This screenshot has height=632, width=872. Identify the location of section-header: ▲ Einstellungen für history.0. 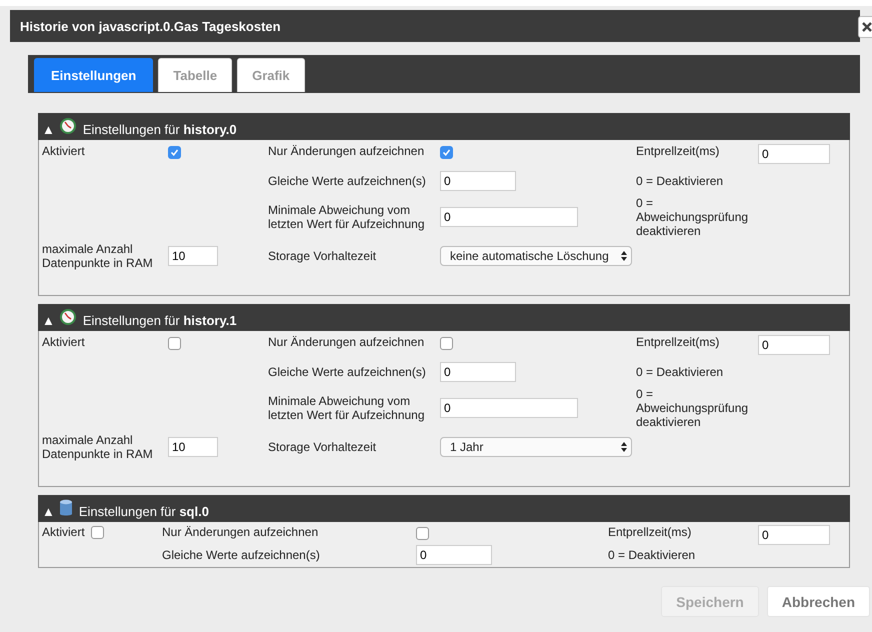
(444, 126).